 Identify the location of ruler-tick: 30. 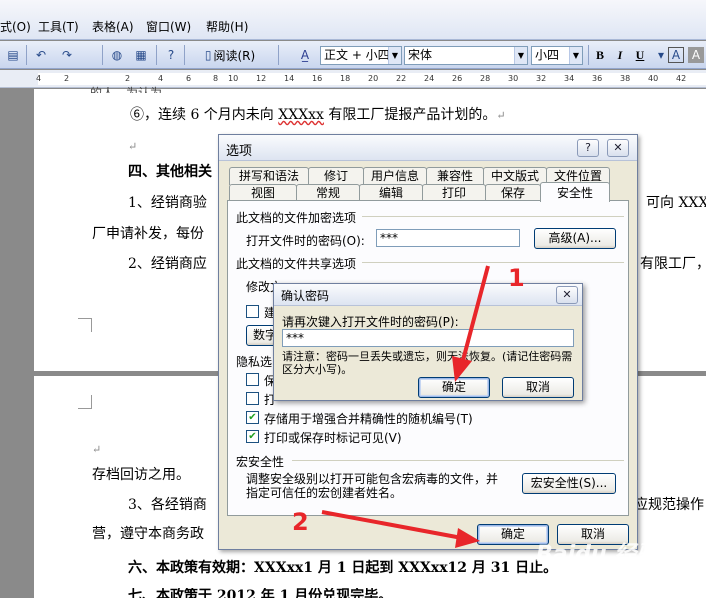
(513, 78).